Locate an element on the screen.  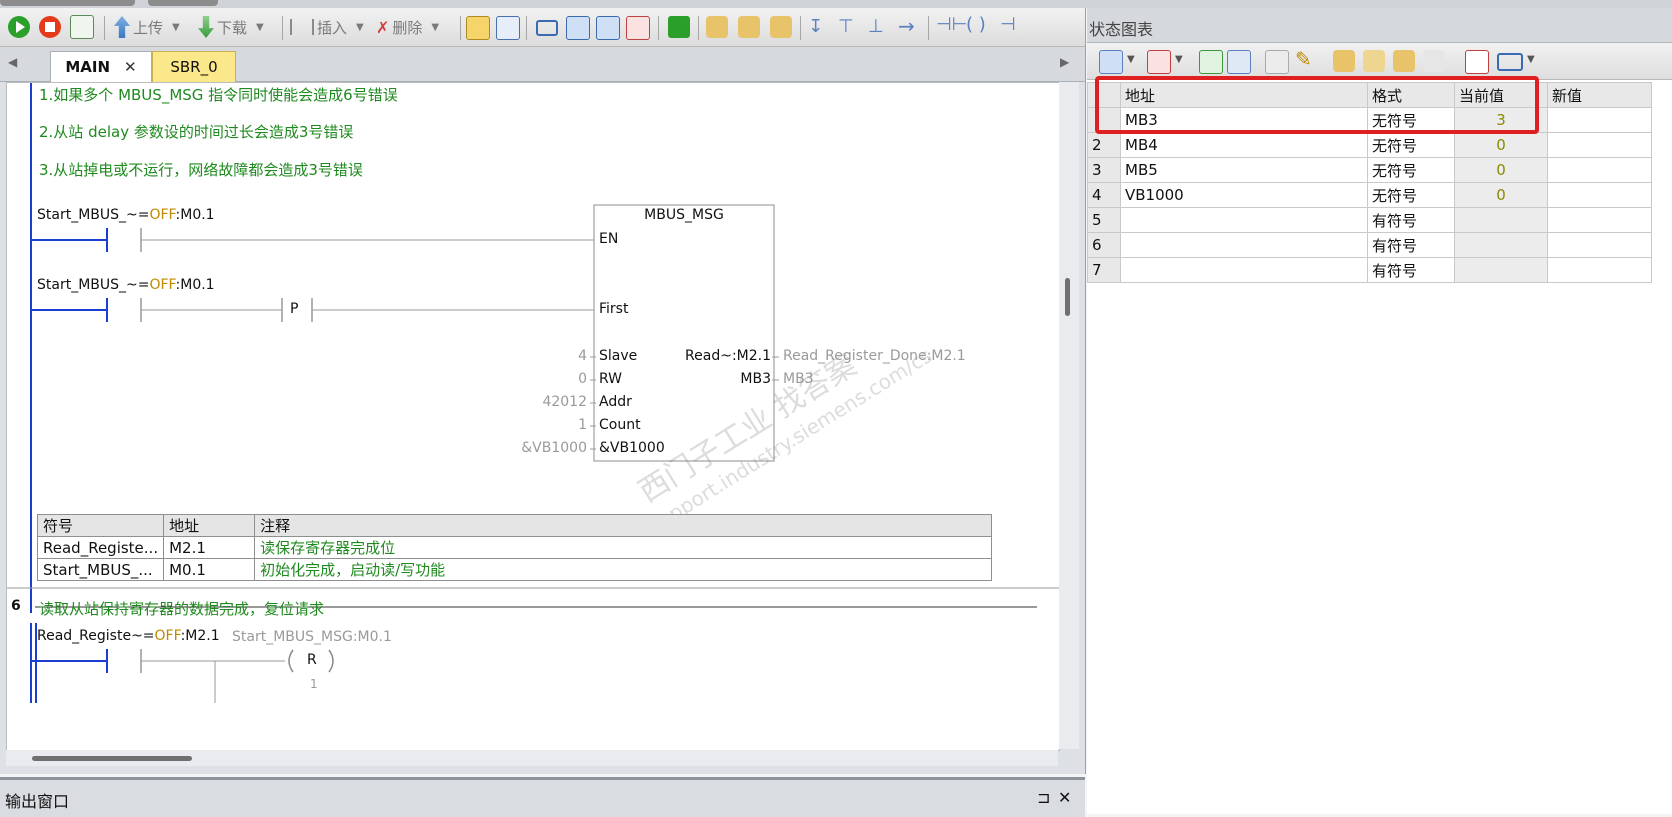
param-value: 1 is located at coordinates (537, 425).